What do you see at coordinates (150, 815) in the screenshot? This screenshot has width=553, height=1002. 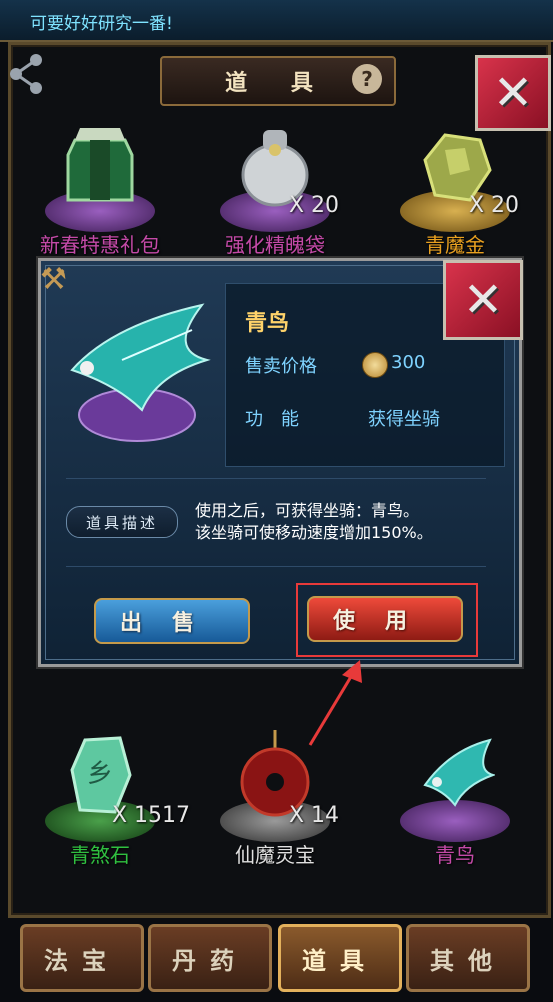 I see `item-count: X 1517` at bounding box center [150, 815].